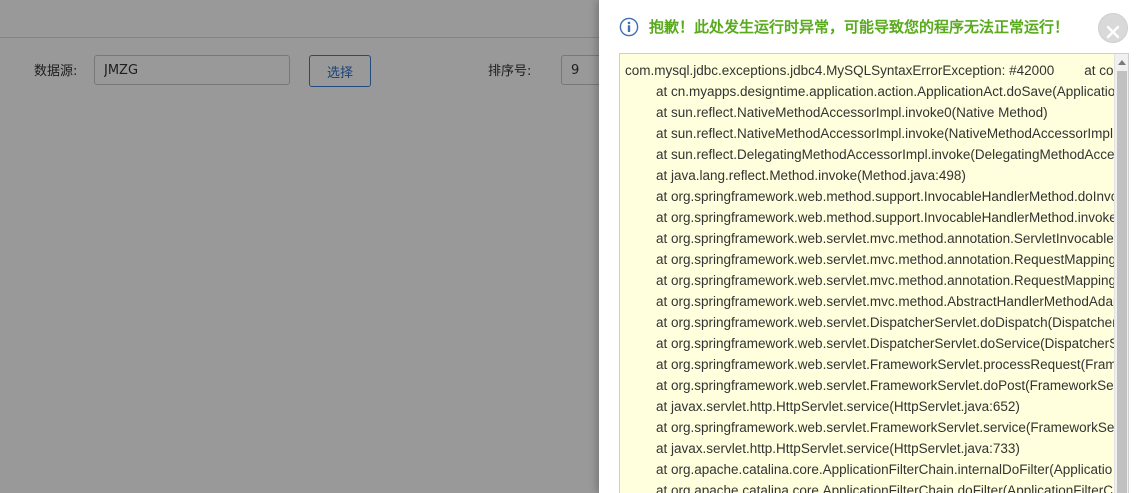  What do you see at coordinates (1122, 282) in the screenshot?
I see `scrollbar-thumb` at bounding box center [1122, 282].